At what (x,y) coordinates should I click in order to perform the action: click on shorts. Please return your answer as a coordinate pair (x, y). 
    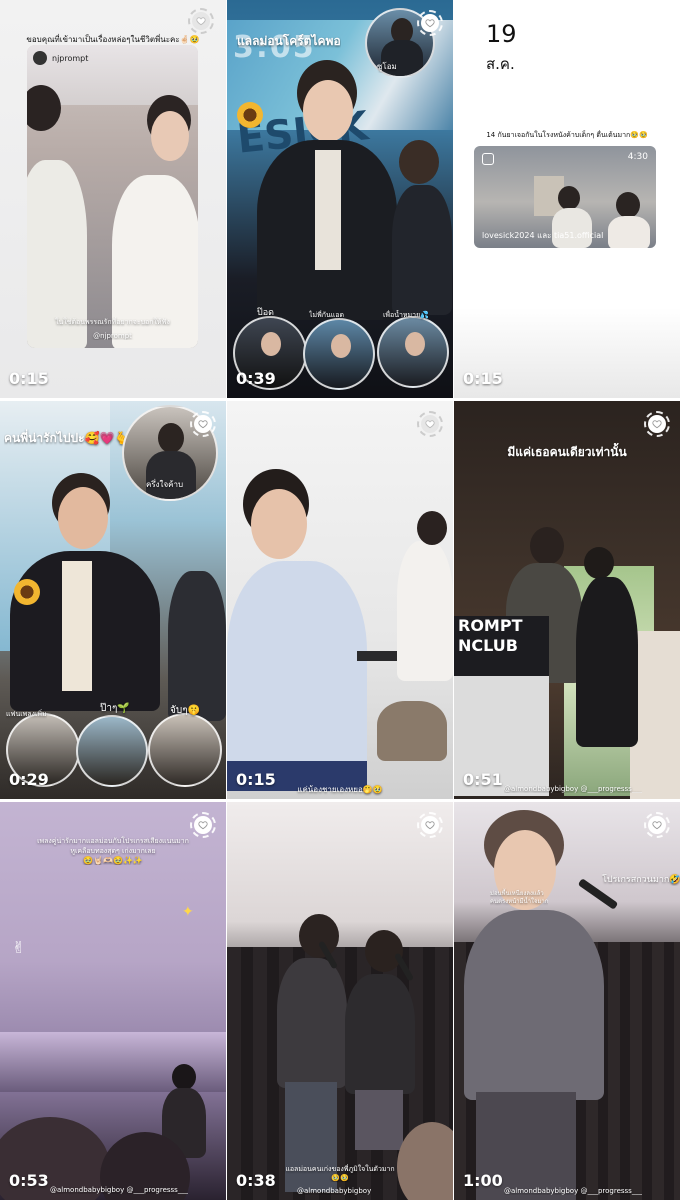
    Looking at the image, I should click on (379, 1120).